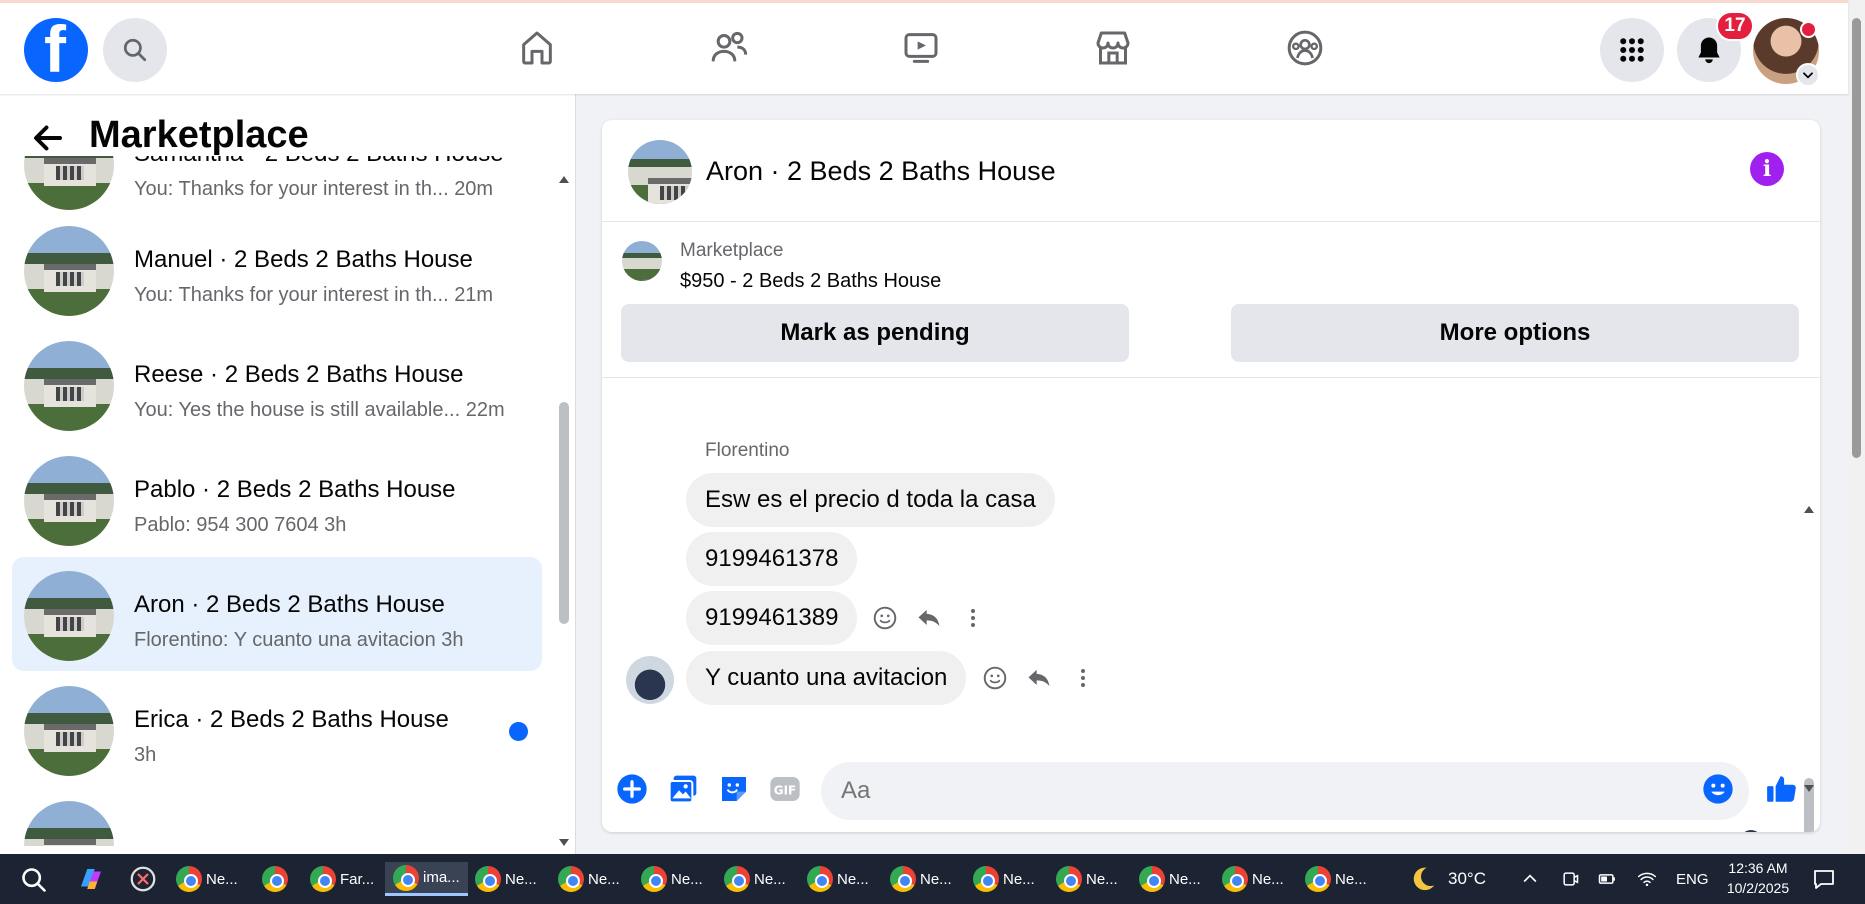 This screenshot has width=1865, height=904. What do you see at coordinates (1607, 879) in the screenshot?
I see `tray-battery-icon` at bounding box center [1607, 879].